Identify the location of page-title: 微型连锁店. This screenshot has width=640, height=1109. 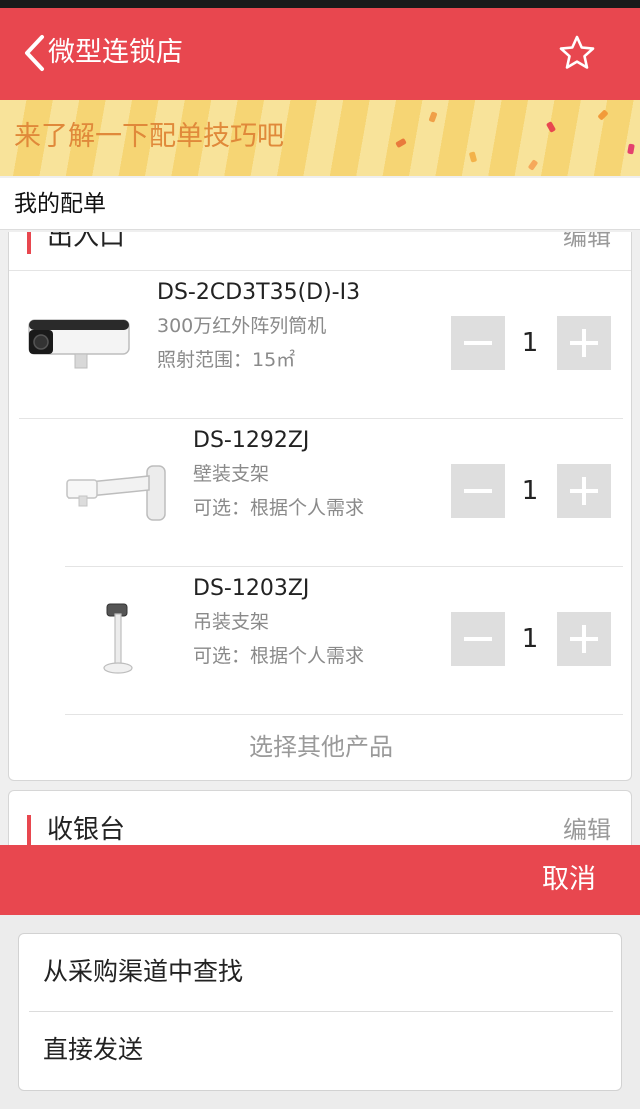
(115, 52).